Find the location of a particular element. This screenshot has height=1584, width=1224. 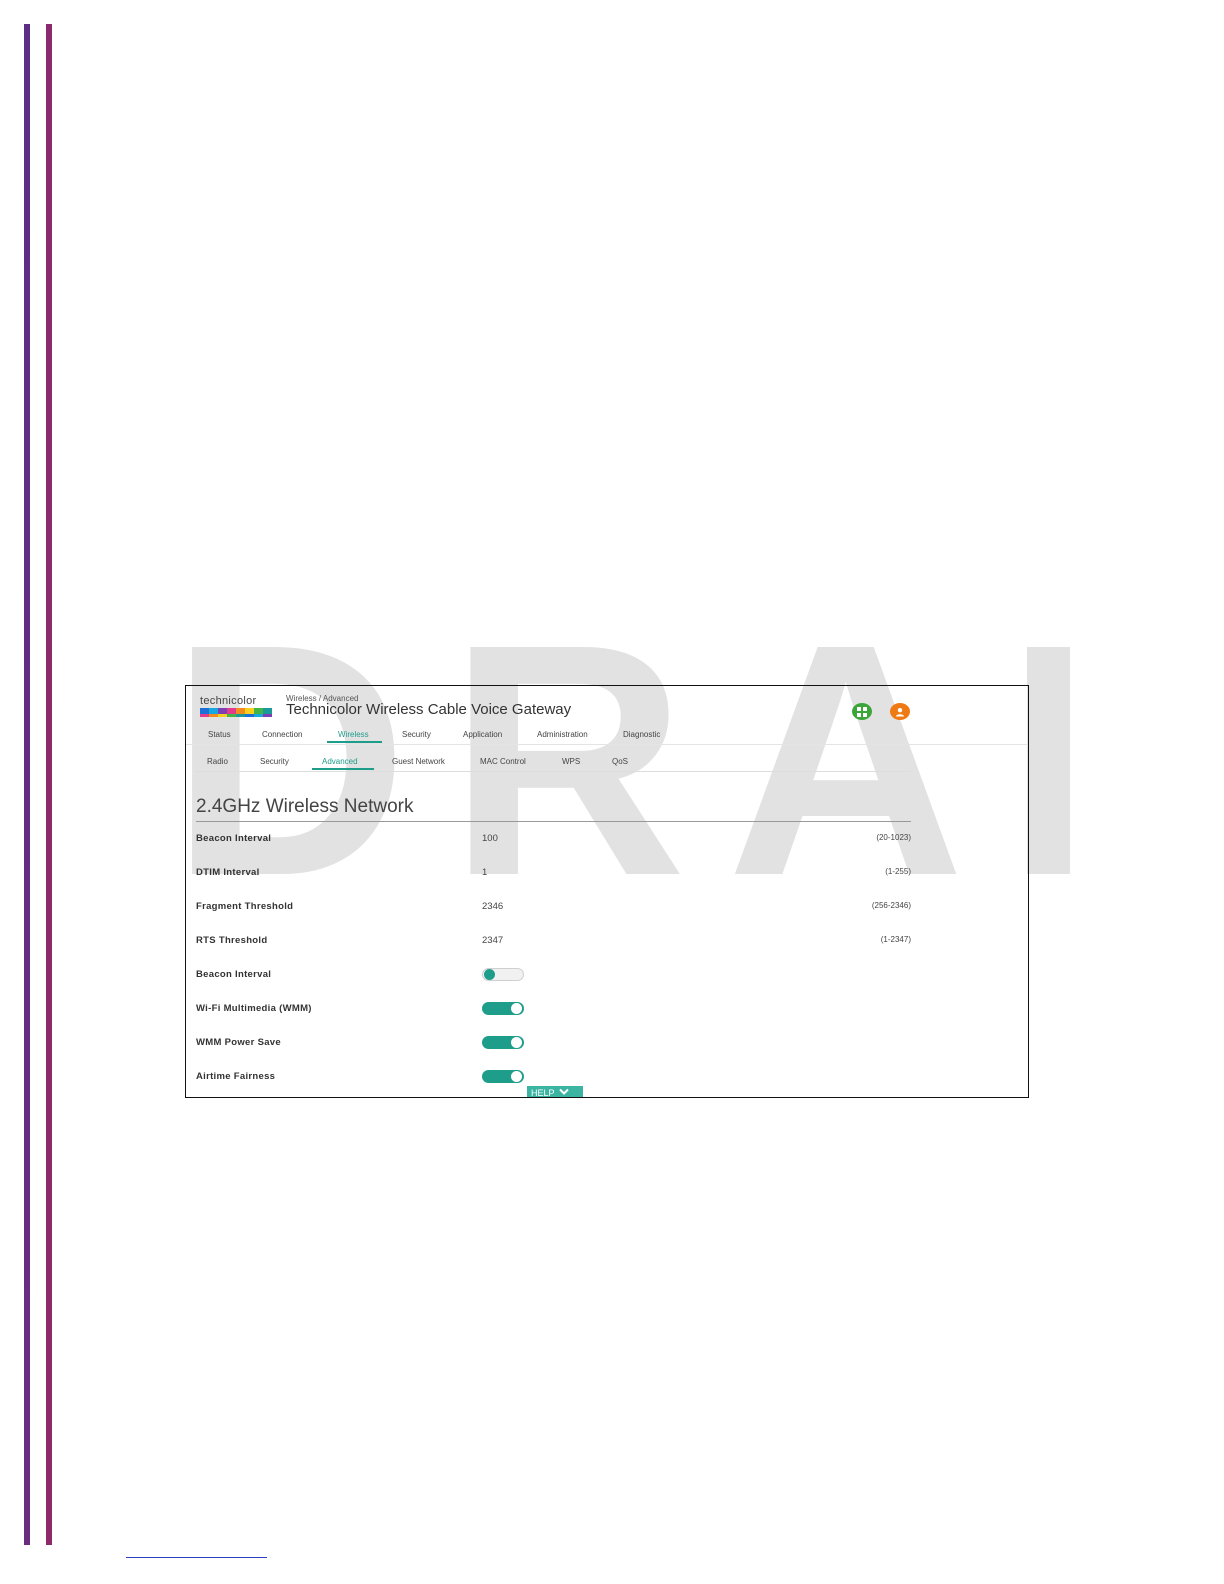

field-row-fragment-threshold: Fragment Threshold 2346 (256-2346) is located at coordinates (553, 908).